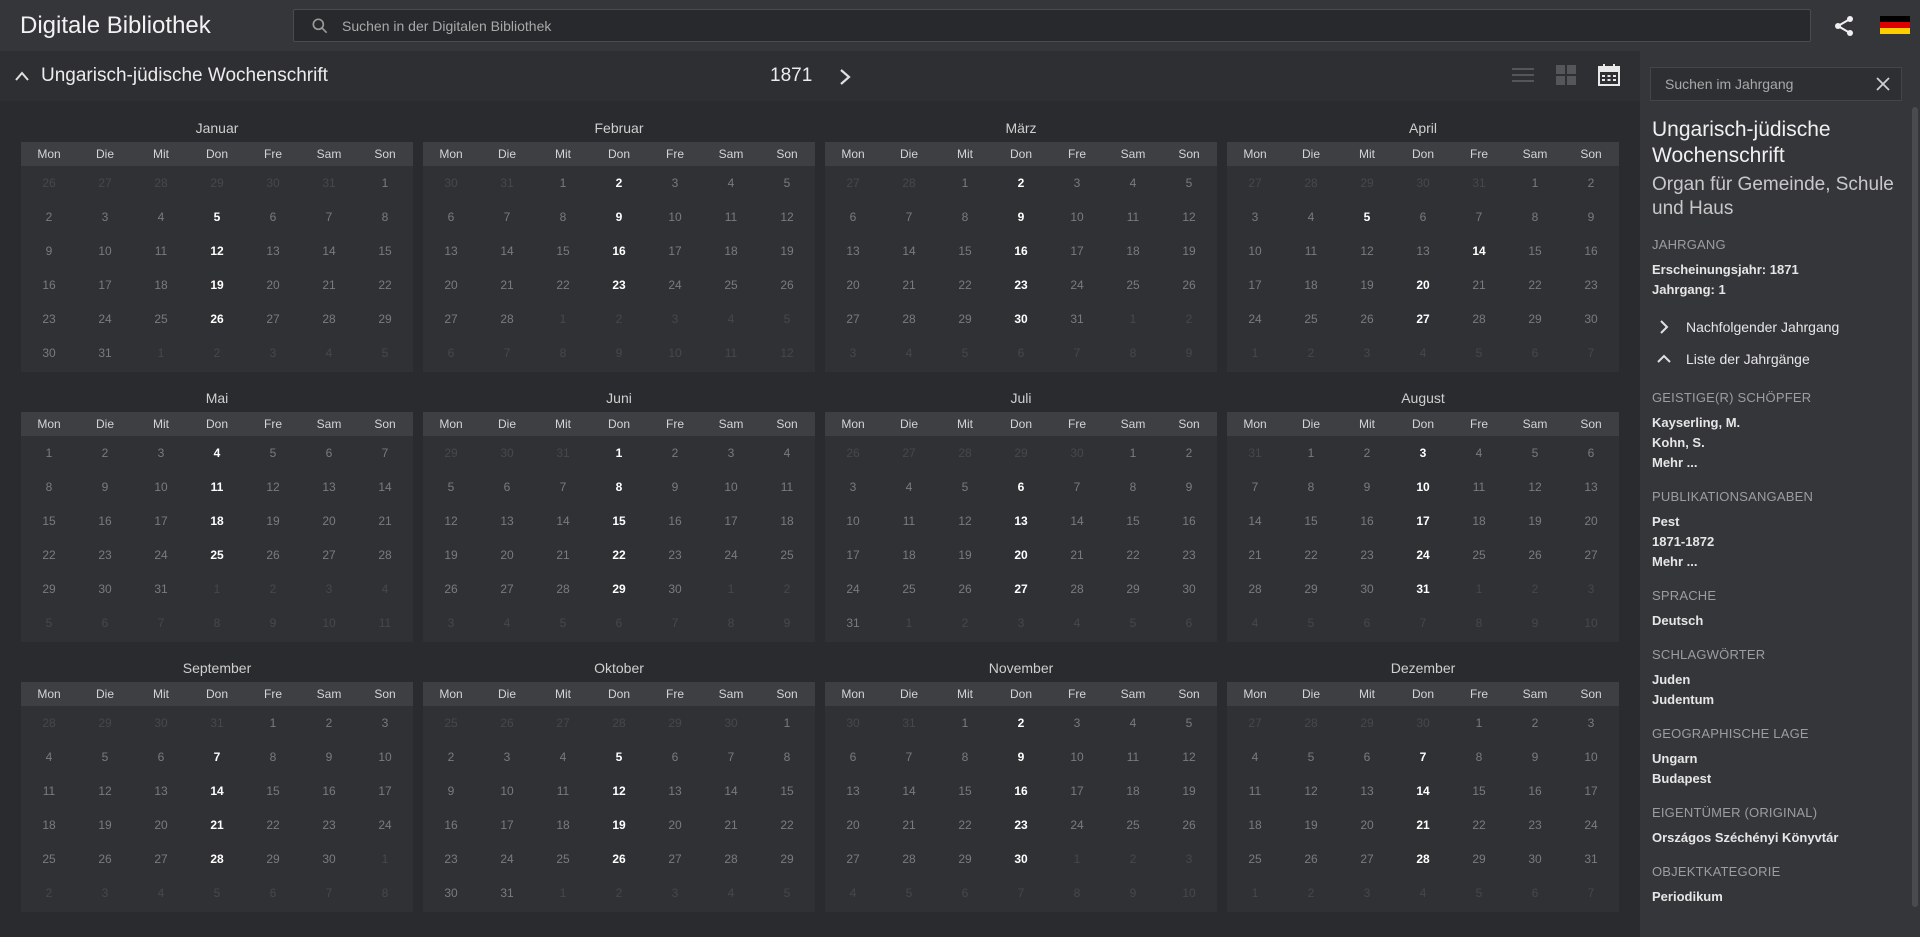  I want to click on chevron-up-icon, so click(22, 76).